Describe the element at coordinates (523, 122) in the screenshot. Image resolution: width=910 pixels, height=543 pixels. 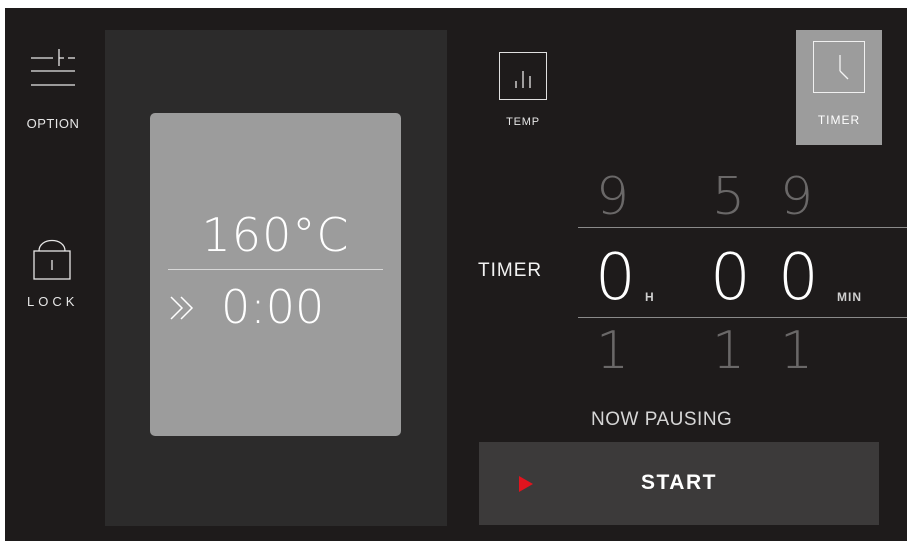
I see `temp-label: TEMP` at that location.